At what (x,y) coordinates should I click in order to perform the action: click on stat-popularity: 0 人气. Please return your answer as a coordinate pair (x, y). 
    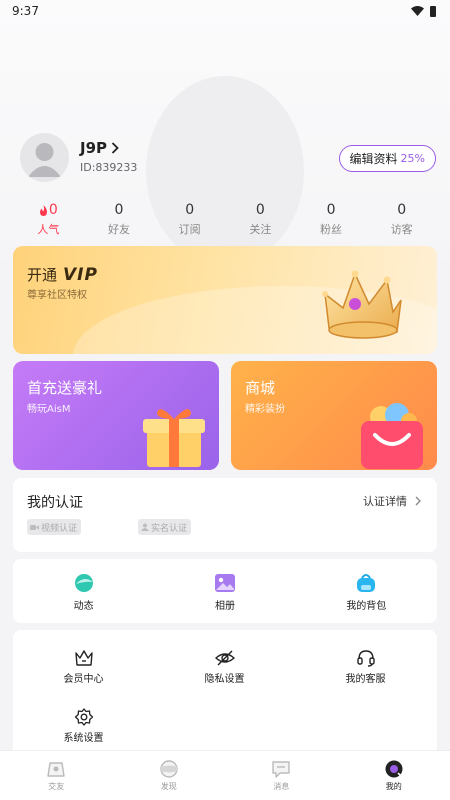
    Looking at the image, I should click on (48, 219).